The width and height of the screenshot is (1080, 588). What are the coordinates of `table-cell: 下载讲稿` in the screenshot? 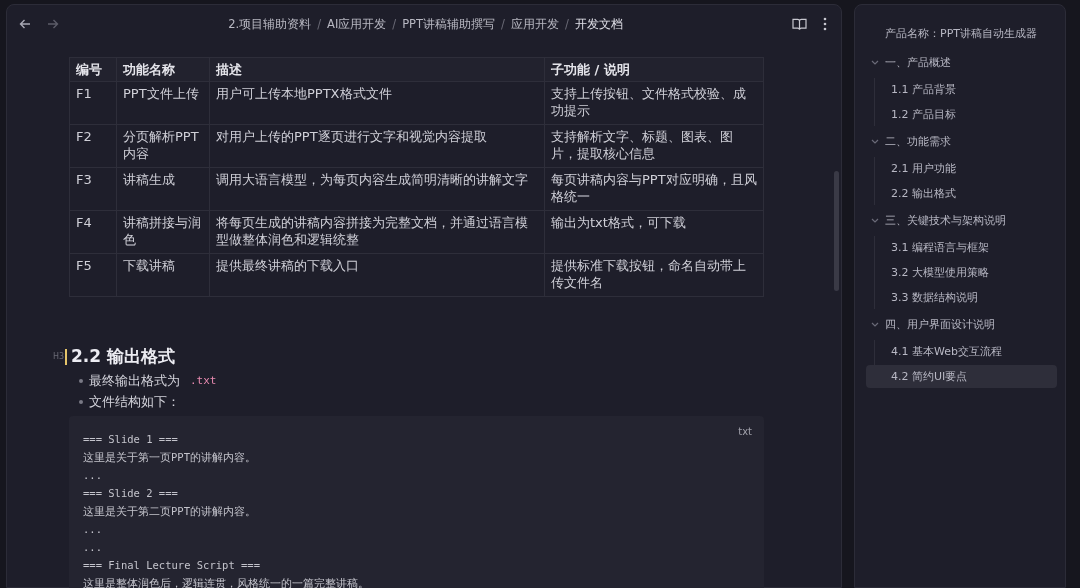 It's located at (163, 275).